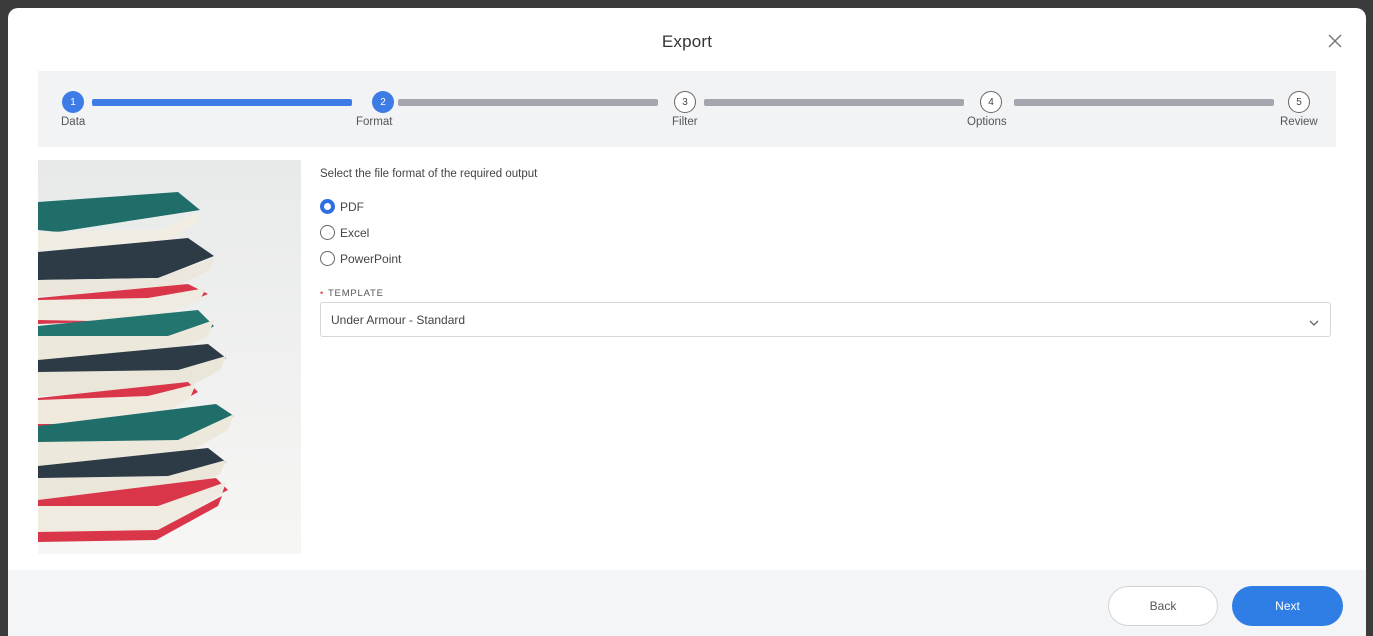 The width and height of the screenshot is (1373, 636). Describe the element at coordinates (371, 258) in the screenshot. I see `format-option-label: PowerPoint` at that location.